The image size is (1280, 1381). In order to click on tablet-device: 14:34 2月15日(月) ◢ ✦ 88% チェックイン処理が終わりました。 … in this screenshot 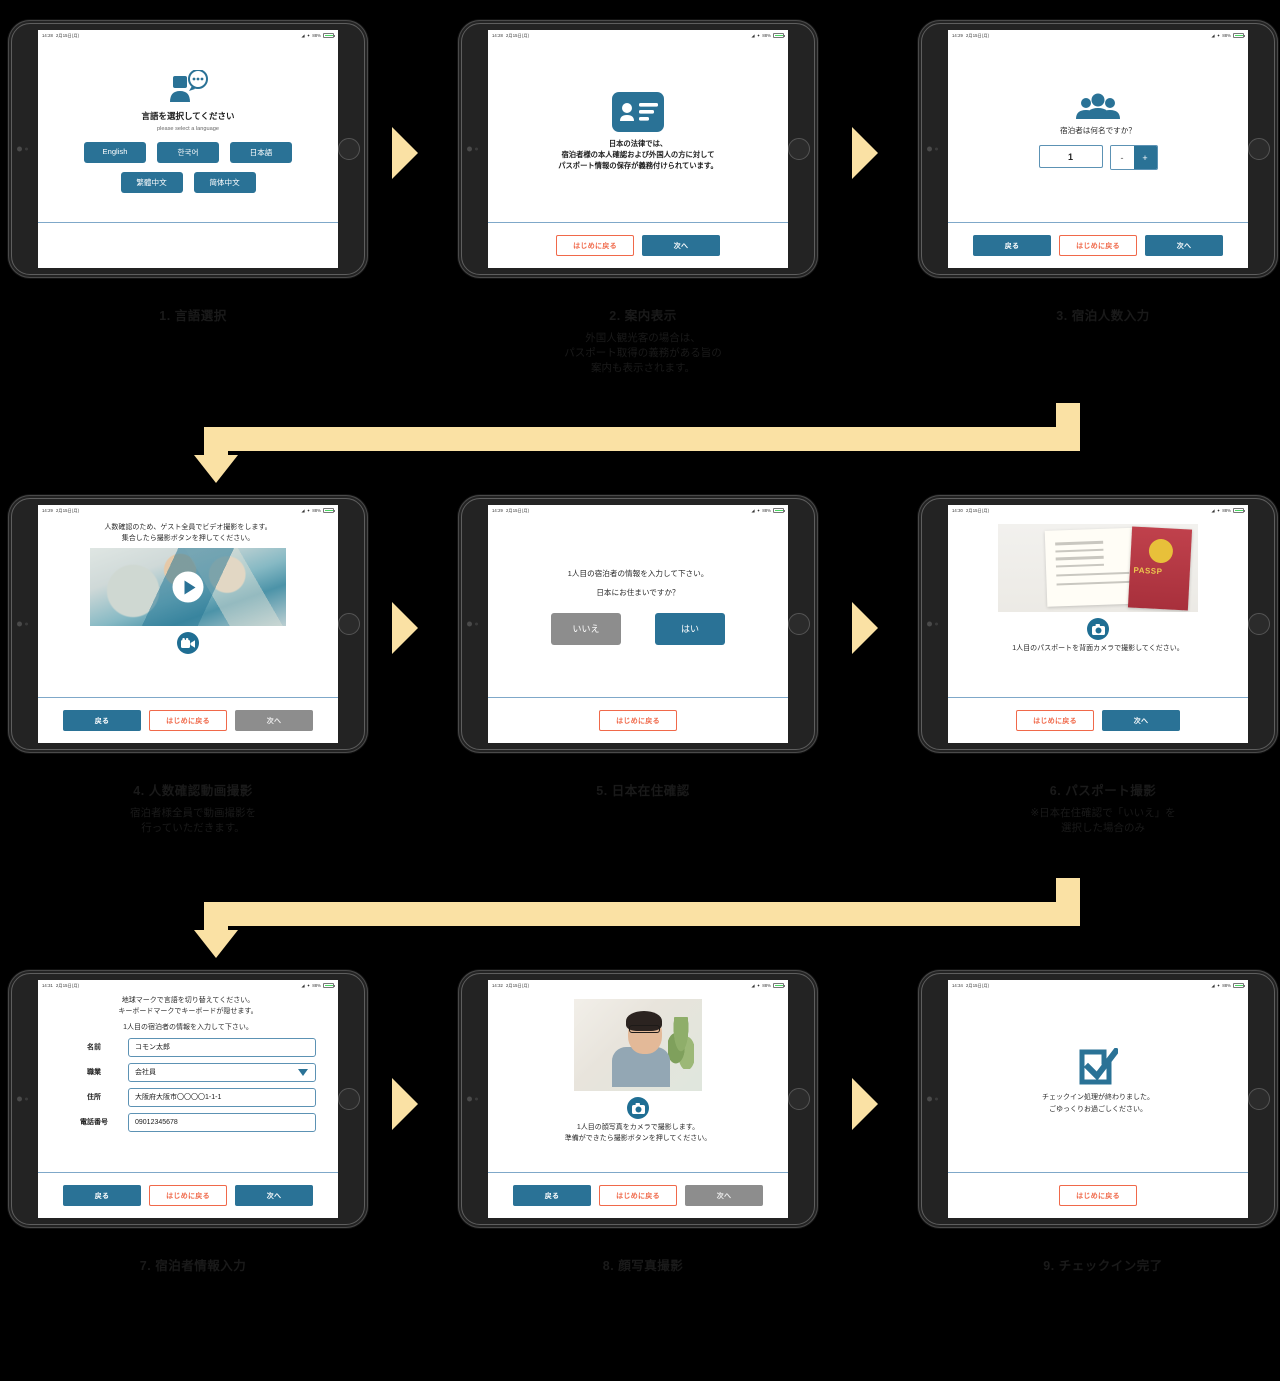, I will do `click(1098, 1099)`.